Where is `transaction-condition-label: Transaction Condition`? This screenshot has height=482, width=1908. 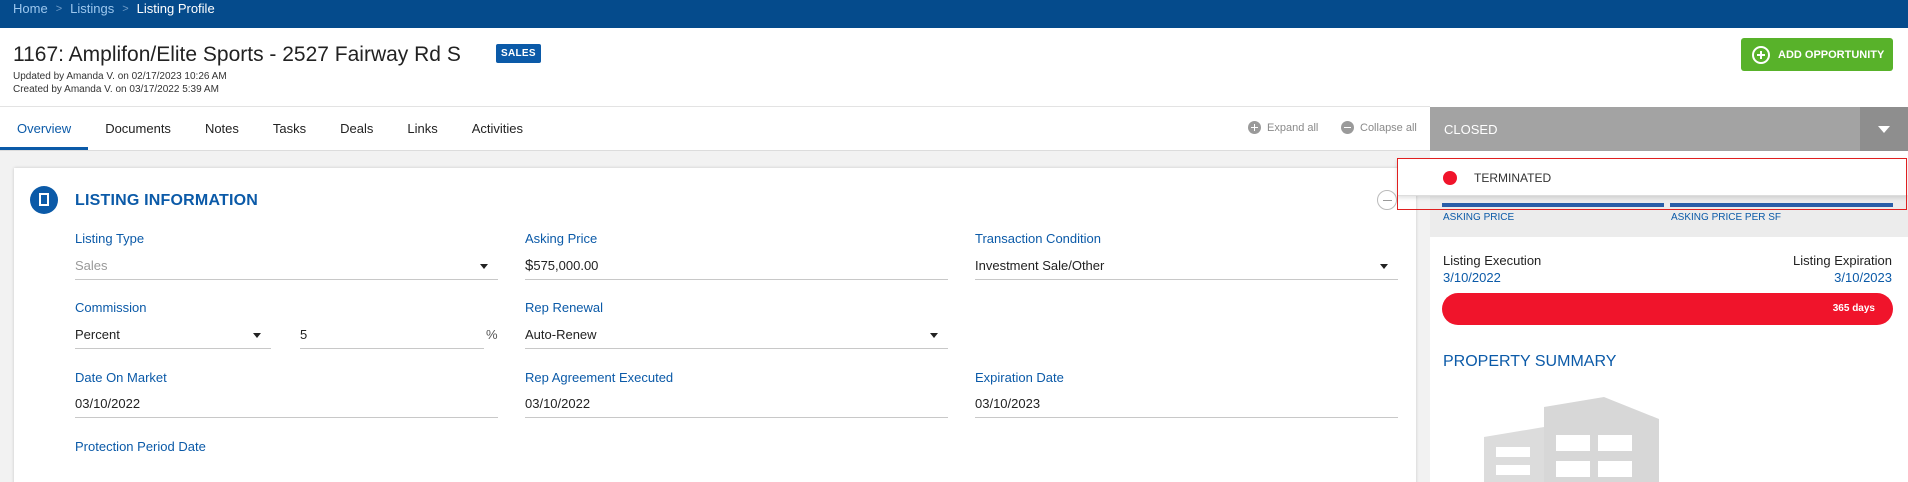
transaction-condition-label: Transaction Condition is located at coordinates (1038, 238).